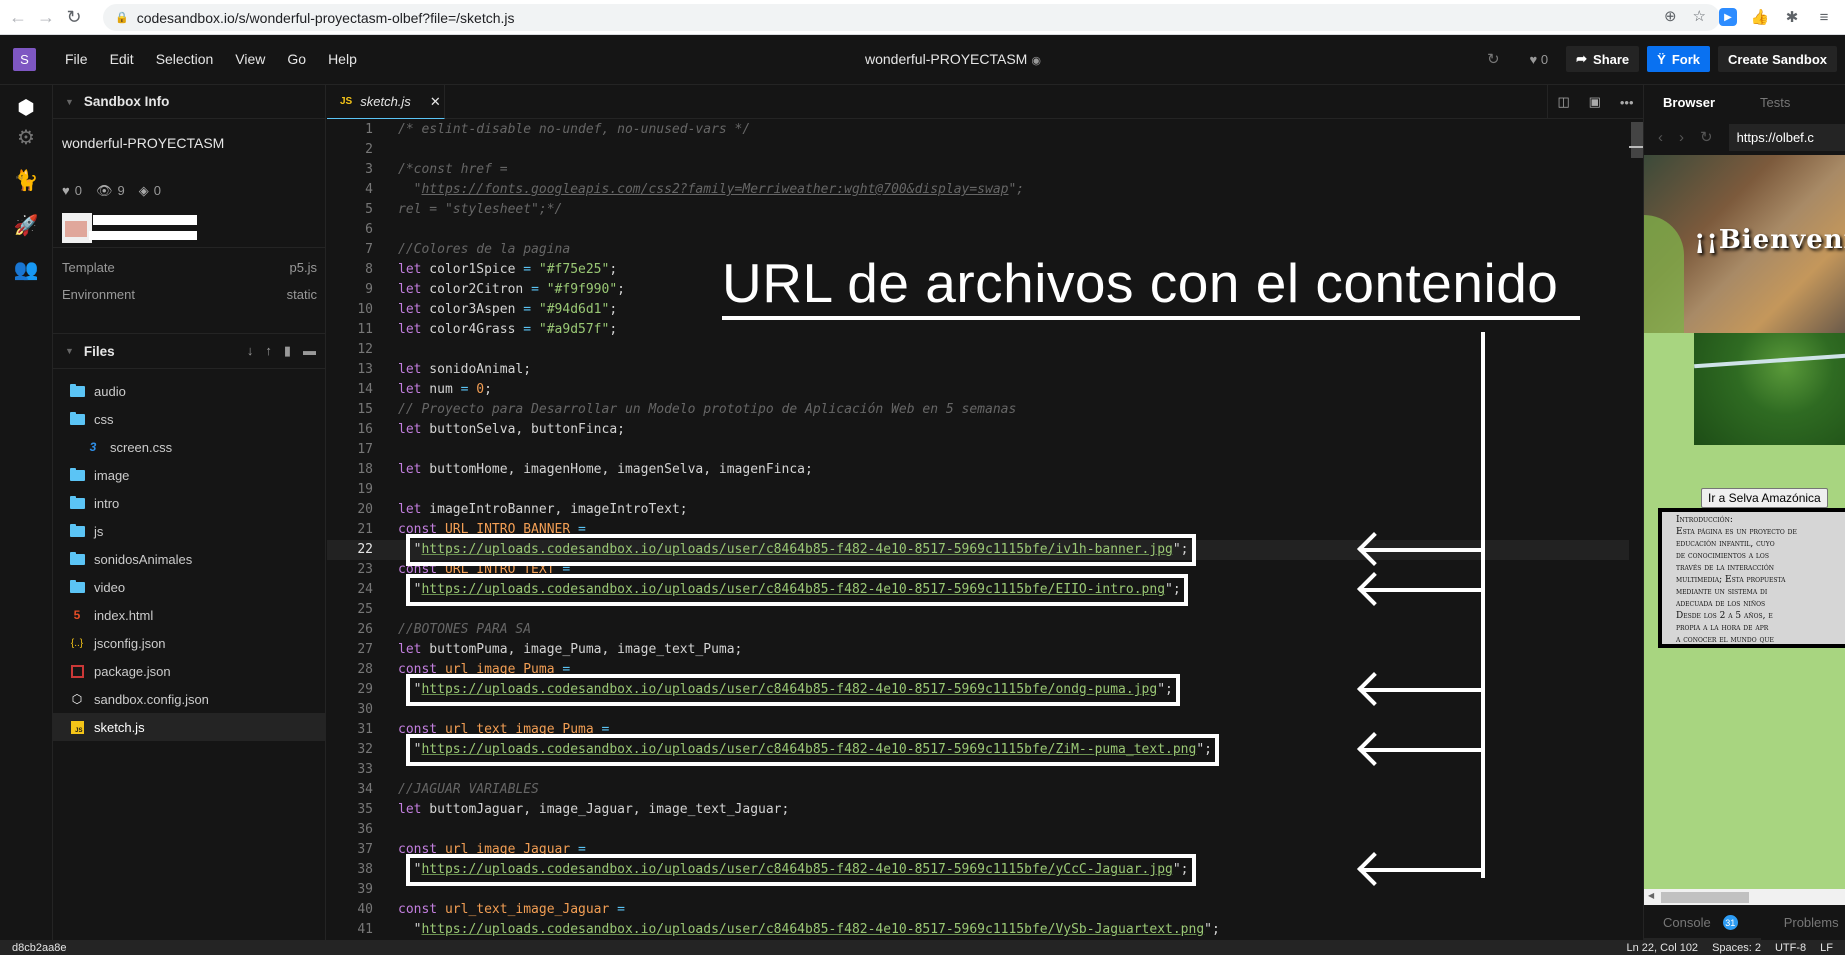 The height and width of the screenshot is (955, 1845). I want to click on more-actions-icon: •••, so click(1627, 102).